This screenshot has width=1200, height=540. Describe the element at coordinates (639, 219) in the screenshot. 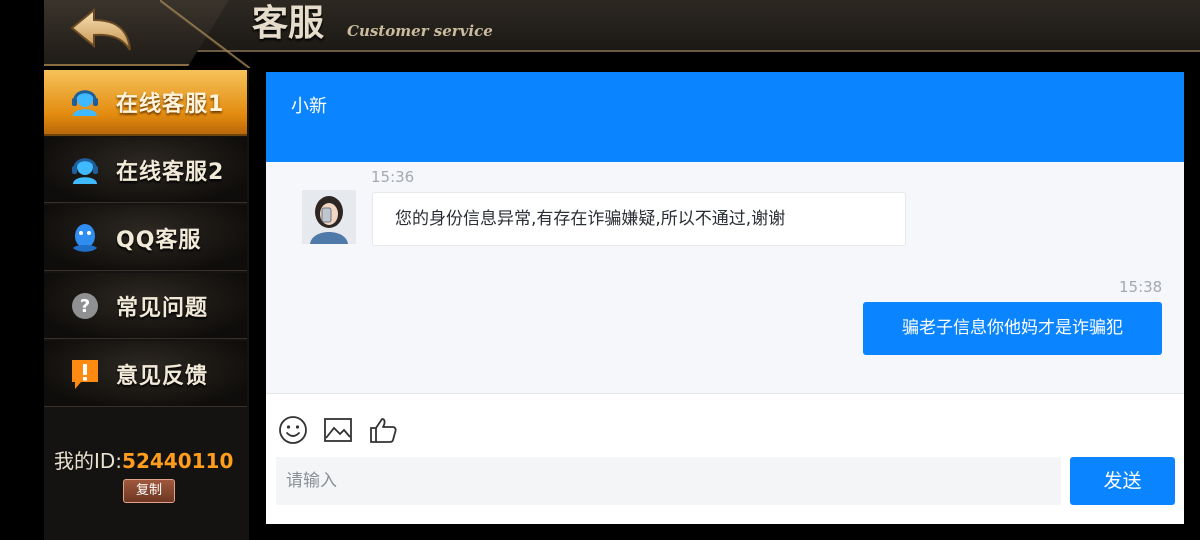

I see `agent-message-bubble: 您的身份信息异常,有存在诈骗嫌疑,所以不通过,谢谢` at that location.